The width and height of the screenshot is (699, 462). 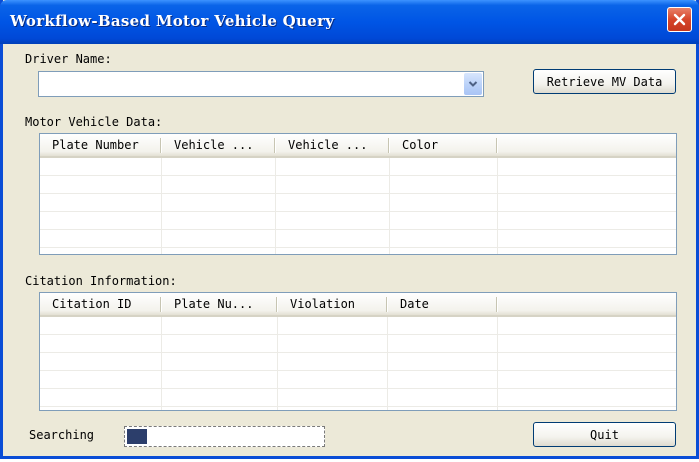 I want to click on window-title: Workflow-Based Motor Vehicle Query, so click(x=172, y=21).